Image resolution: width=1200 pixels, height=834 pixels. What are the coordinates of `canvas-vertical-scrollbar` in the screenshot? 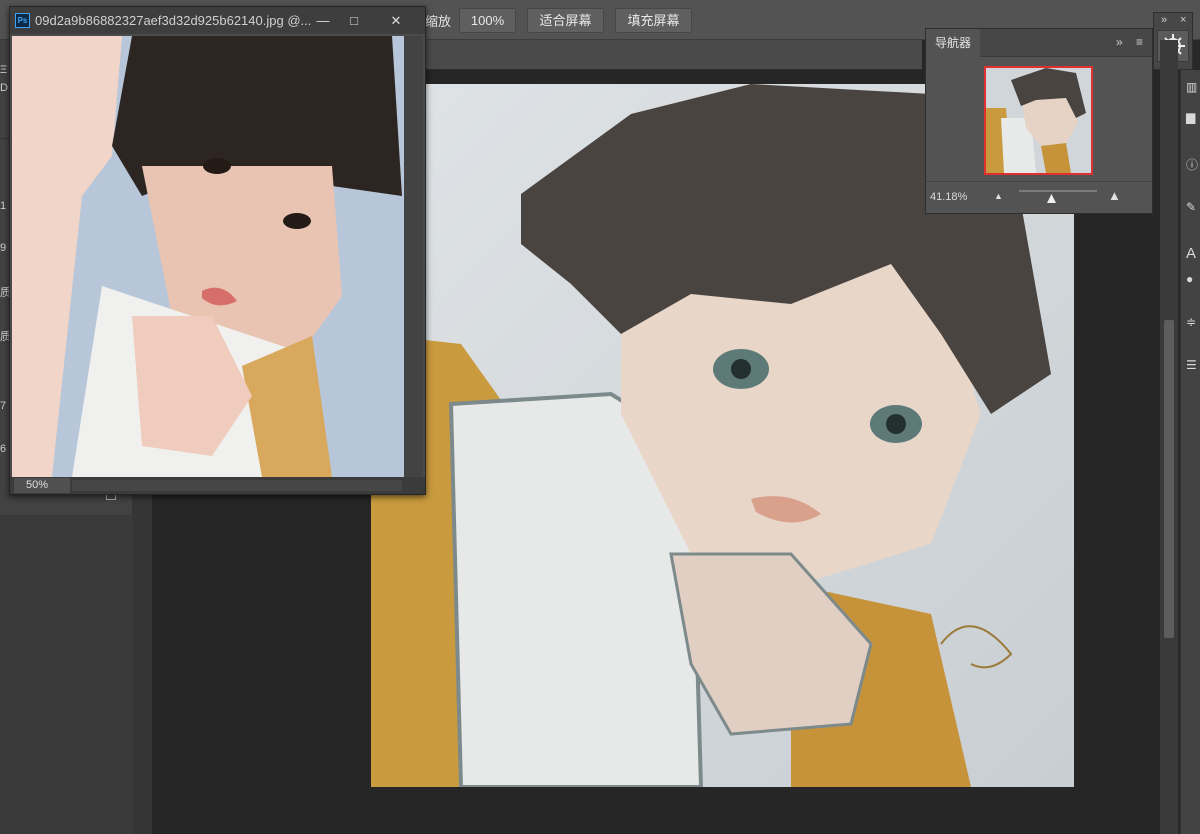 It's located at (1169, 437).